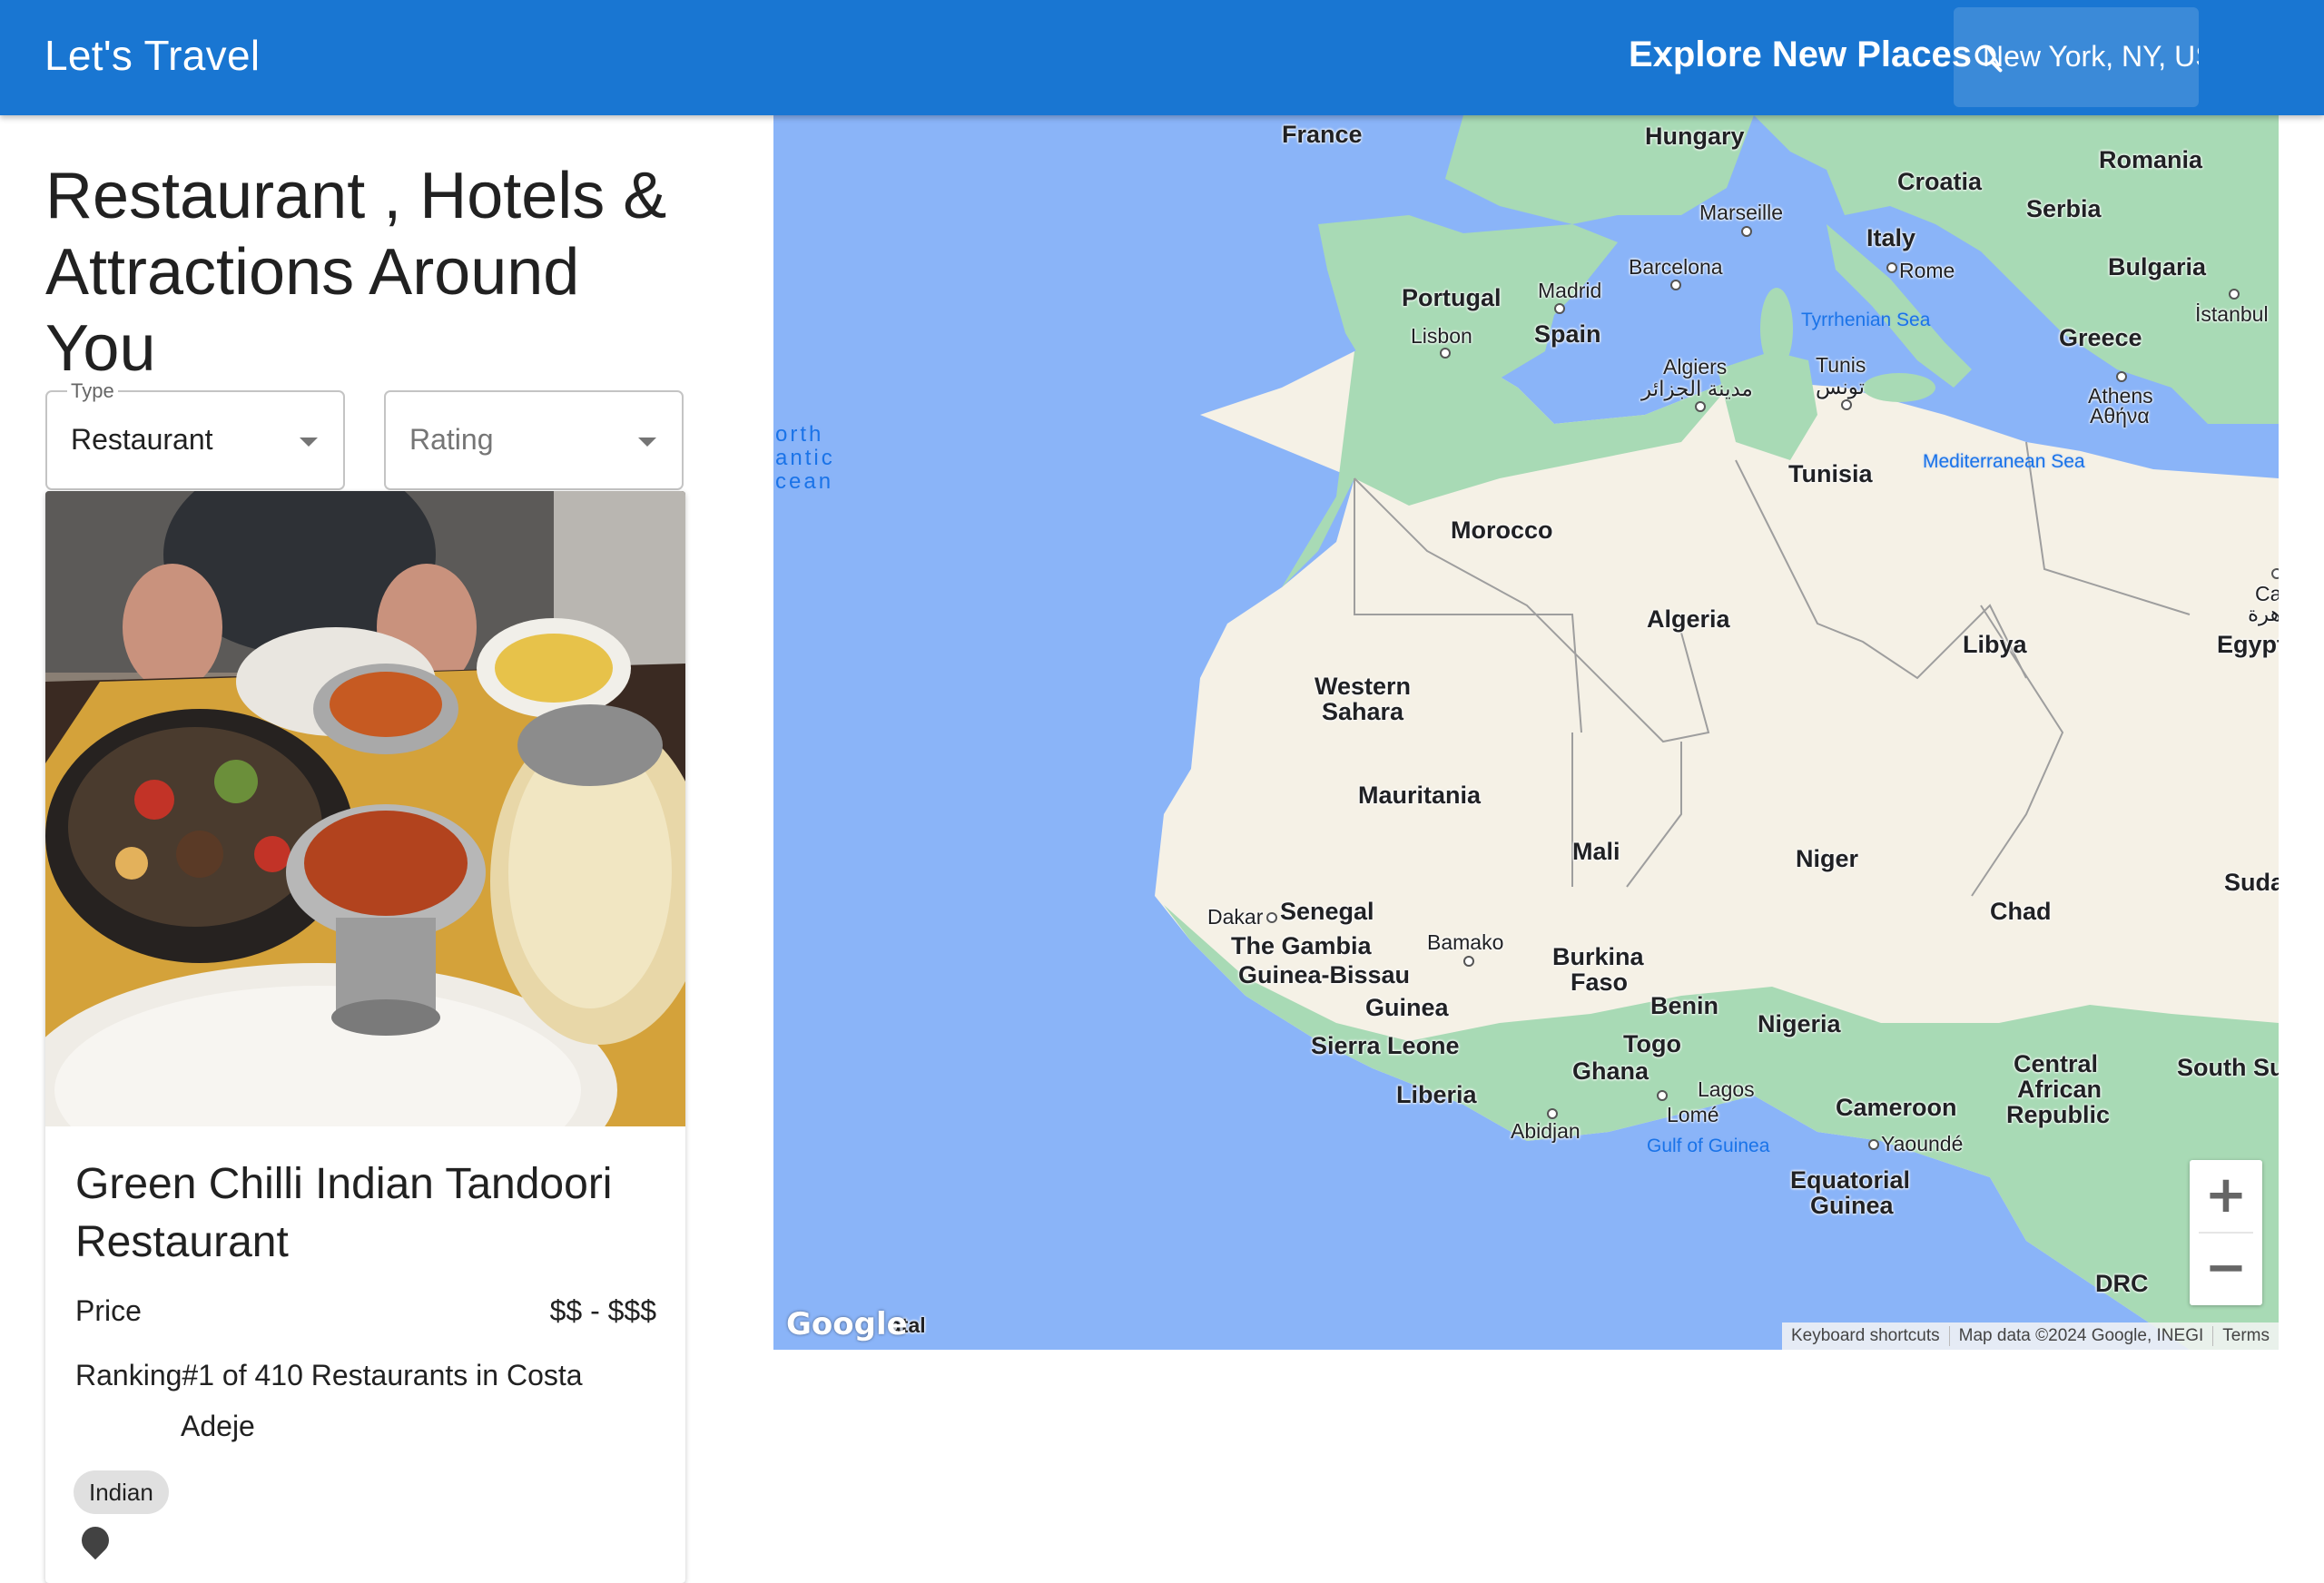 The image size is (2324, 1583). Describe the element at coordinates (2080, 1336) in the screenshot. I see `map-data-text: Map data ©2024 Google, INEGI` at that location.